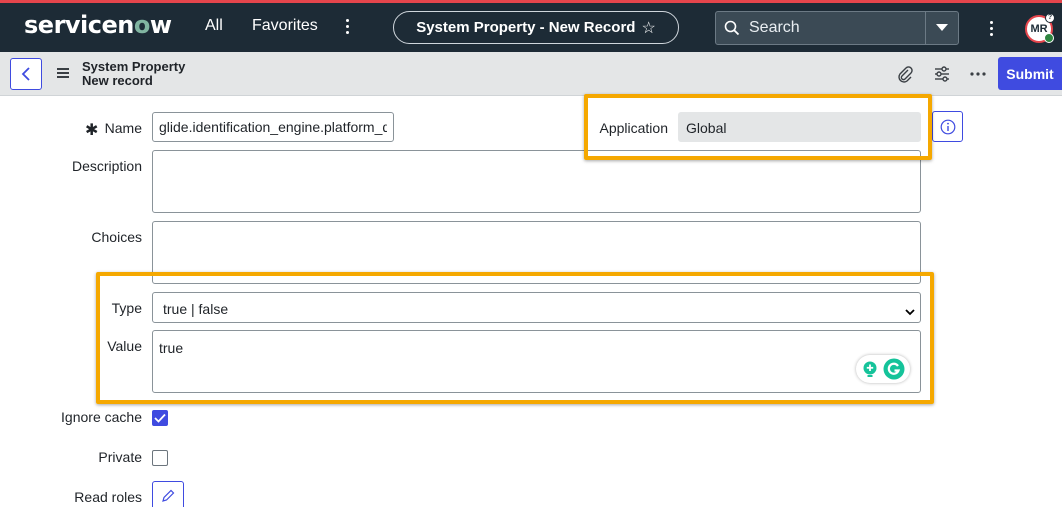 This screenshot has height=507, width=1062. Describe the element at coordinates (196, 309) in the screenshot. I see `type-selected-value: true | false` at that location.